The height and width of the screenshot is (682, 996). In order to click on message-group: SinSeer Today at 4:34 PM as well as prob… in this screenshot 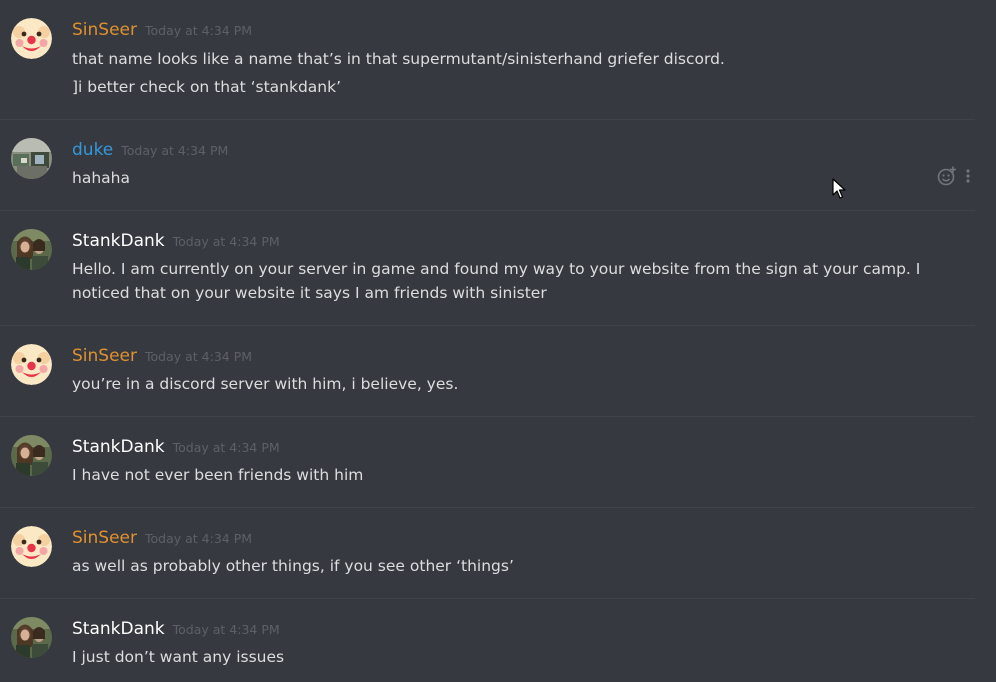, I will do `click(487, 553)`.